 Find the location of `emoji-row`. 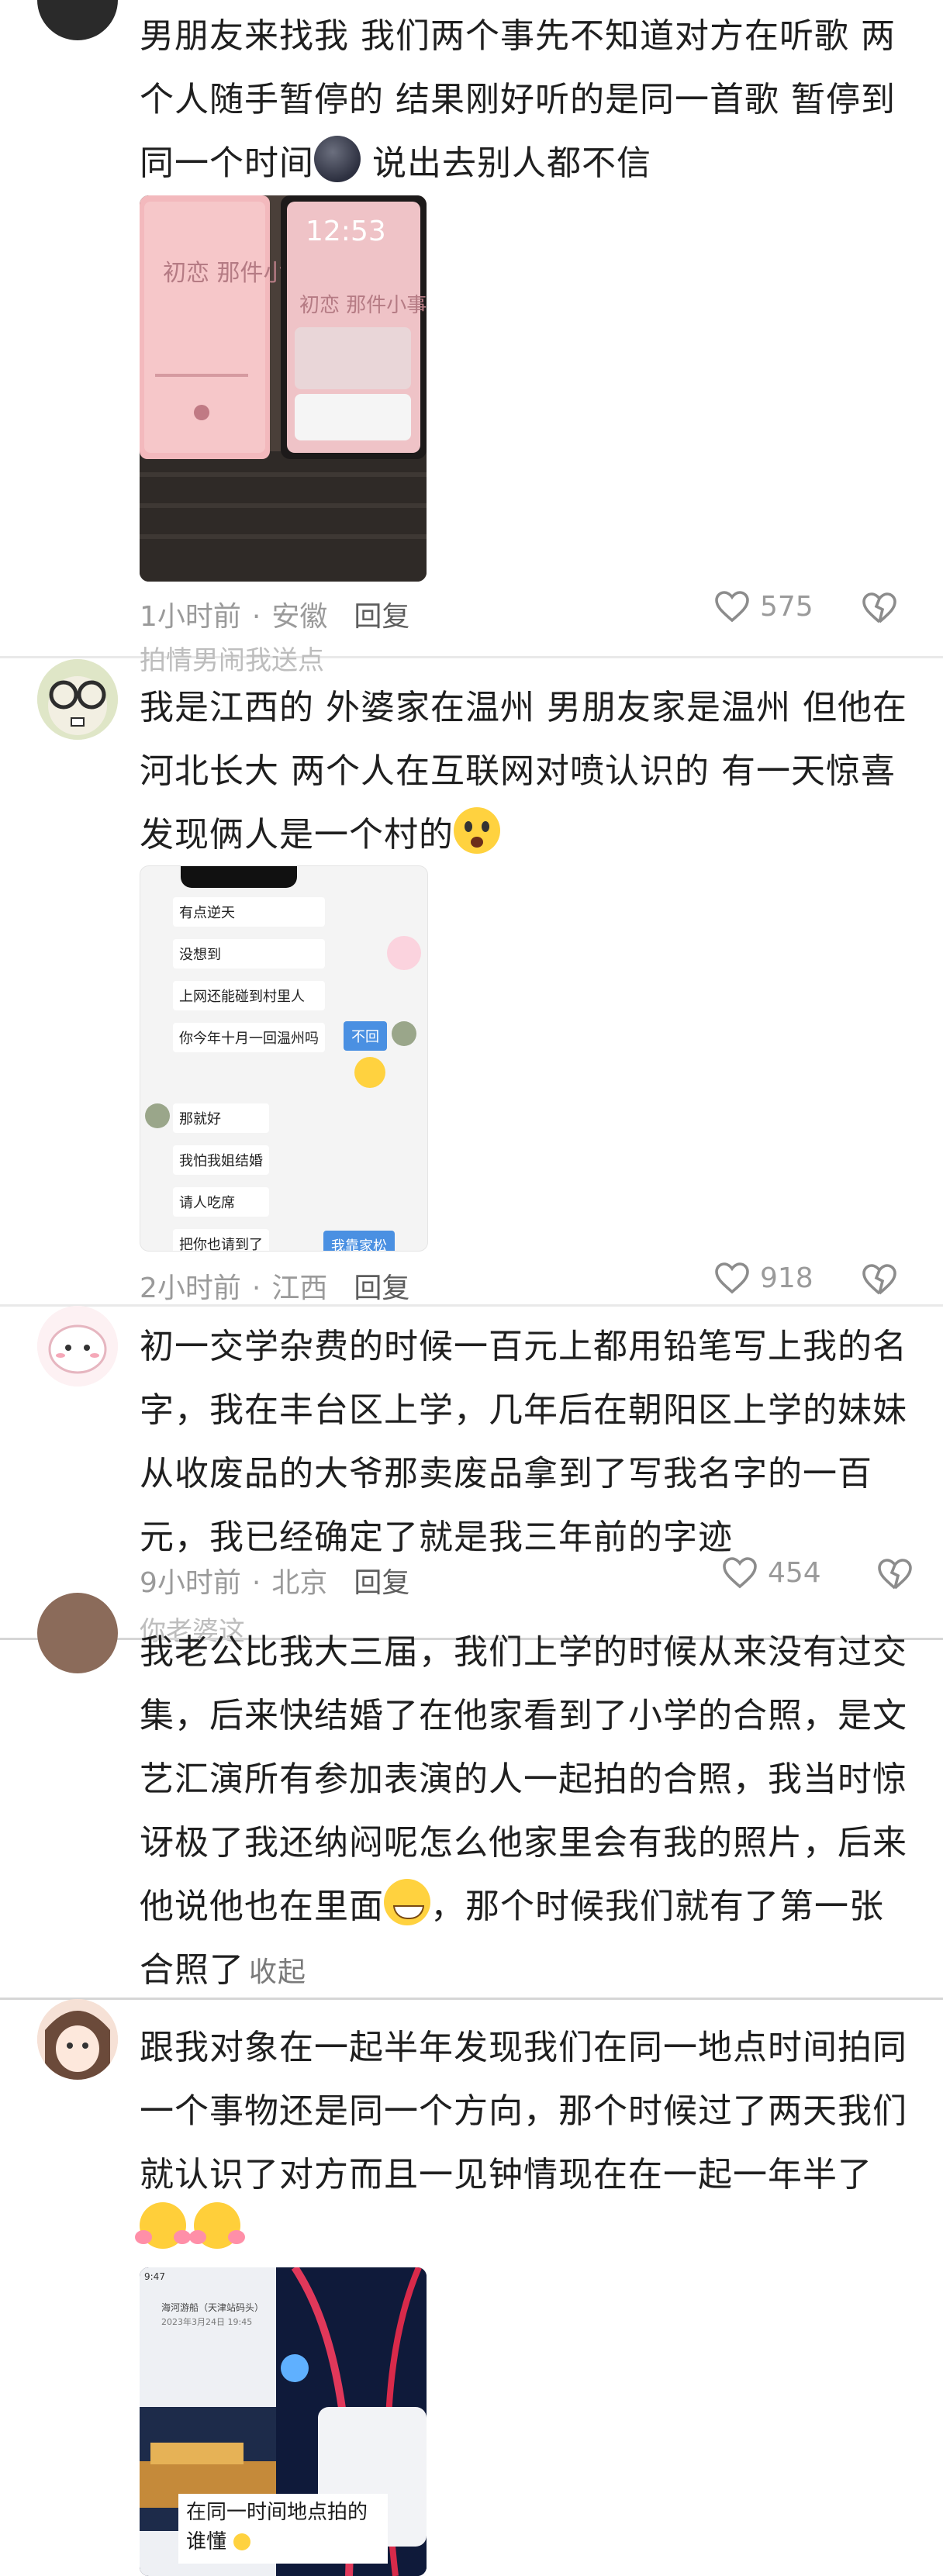

emoji-row is located at coordinates (190, 2225).